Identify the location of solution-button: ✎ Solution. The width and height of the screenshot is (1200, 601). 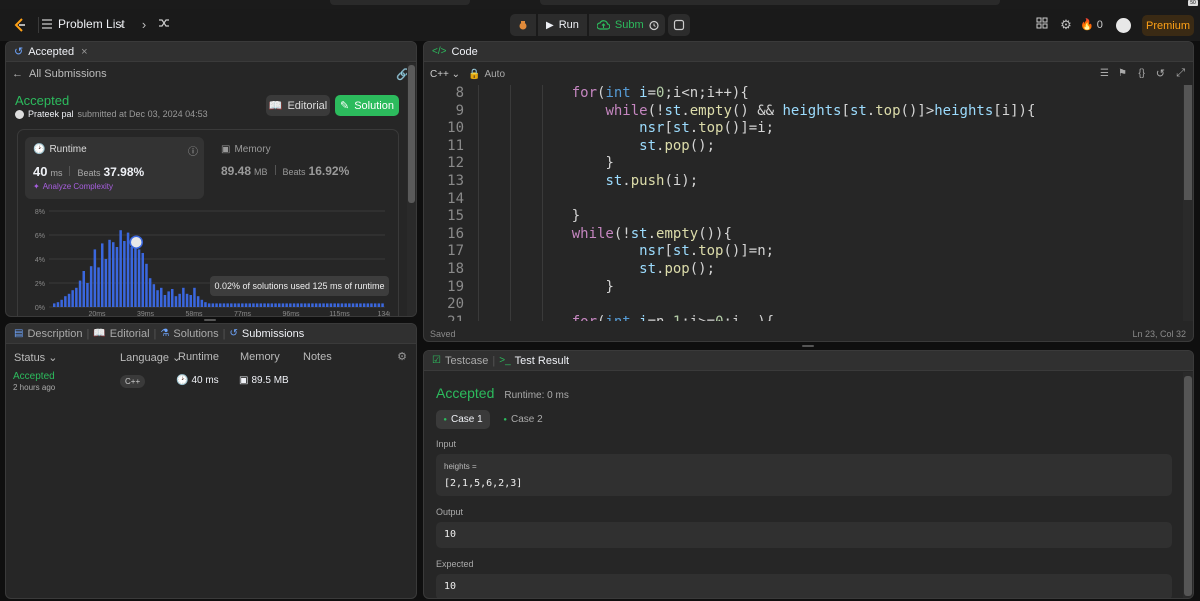
(367, 105).